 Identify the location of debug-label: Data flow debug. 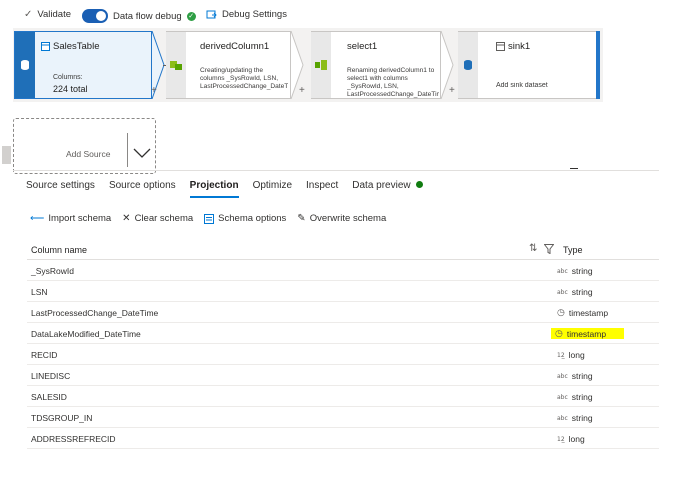
(147, 16).